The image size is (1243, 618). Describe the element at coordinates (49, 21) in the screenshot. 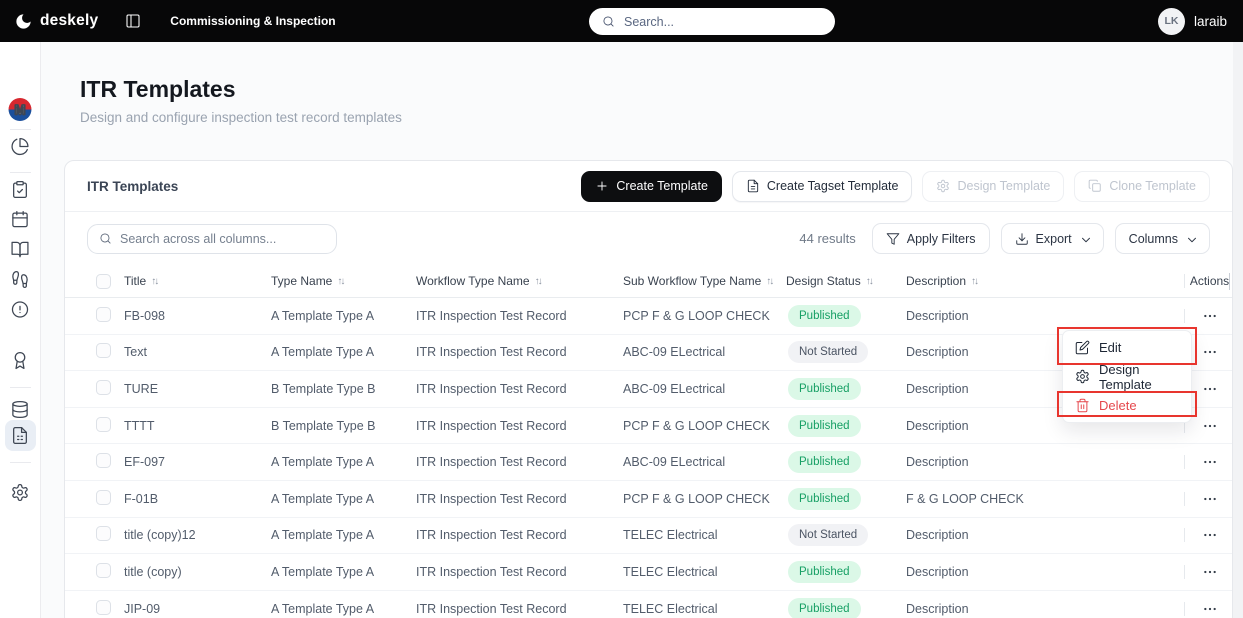

I see `brand-logo: deskely` at that location.